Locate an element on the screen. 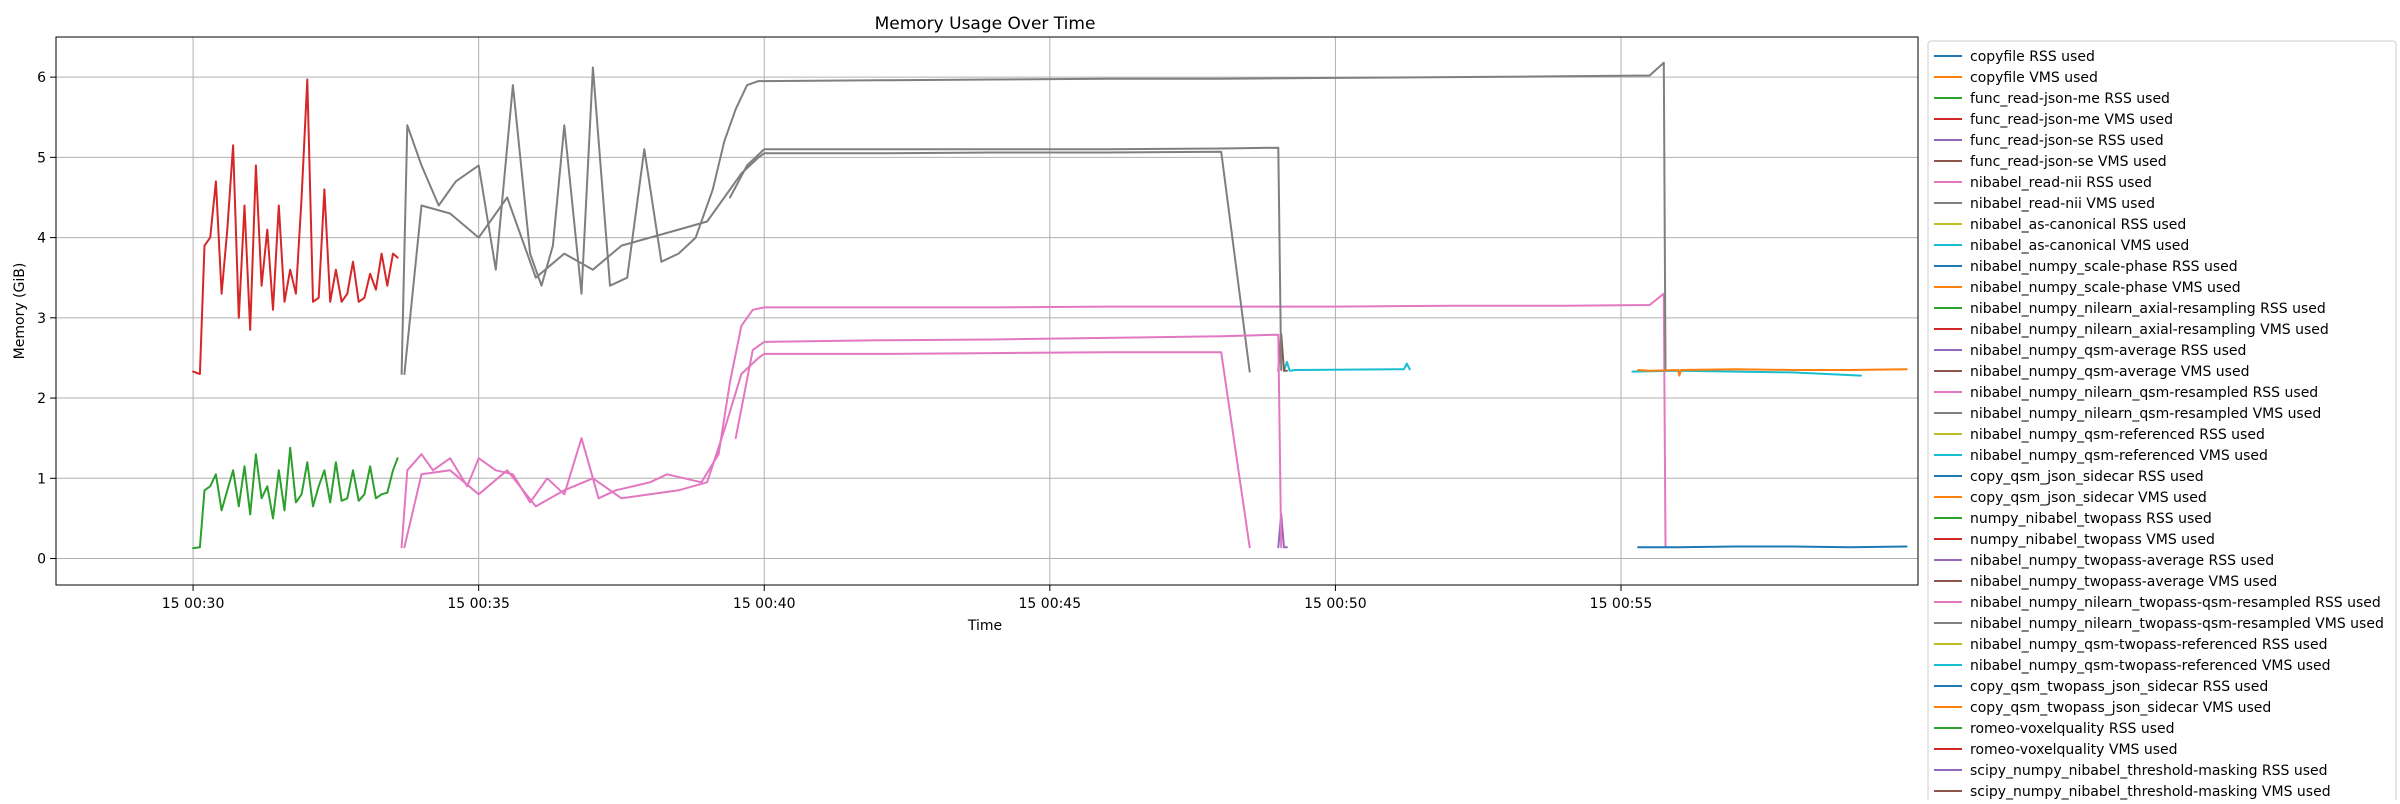 This screenshot has width=2400, height=804. legend-label: copy_qsm_twopass_json_sidecar RSS used is located at coordinates (2119, 687).